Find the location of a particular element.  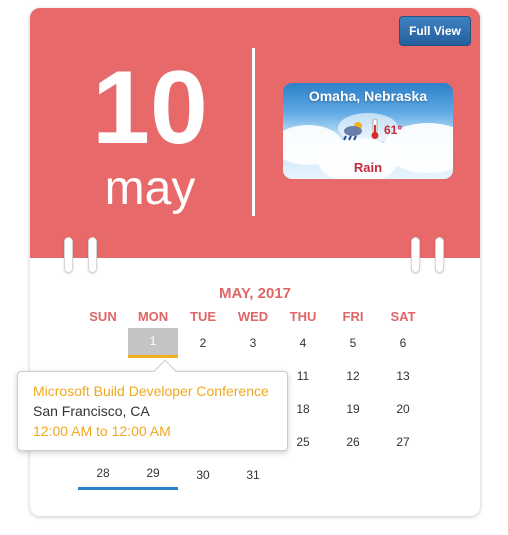

date-cell-13: 13 is located at coordinates (403, 376).